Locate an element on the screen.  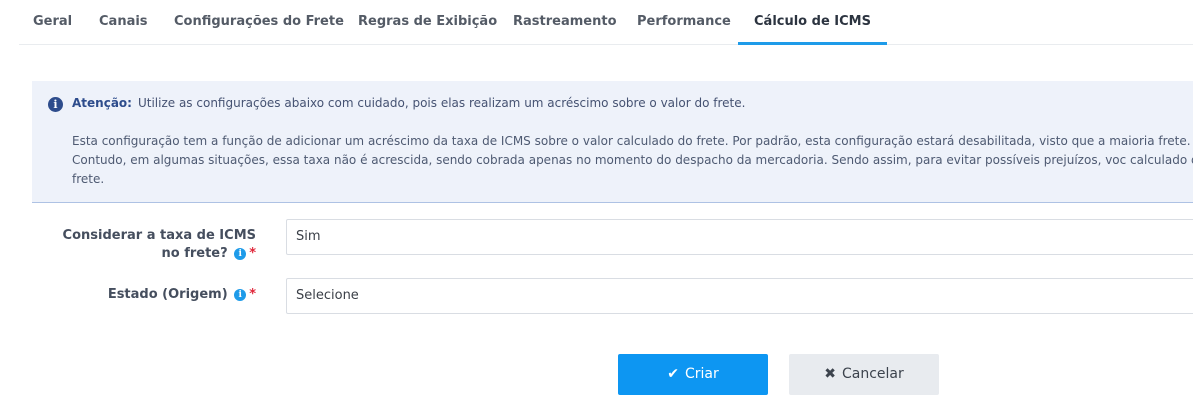
create-button-label: Criar is located at coordinates (701, 374).